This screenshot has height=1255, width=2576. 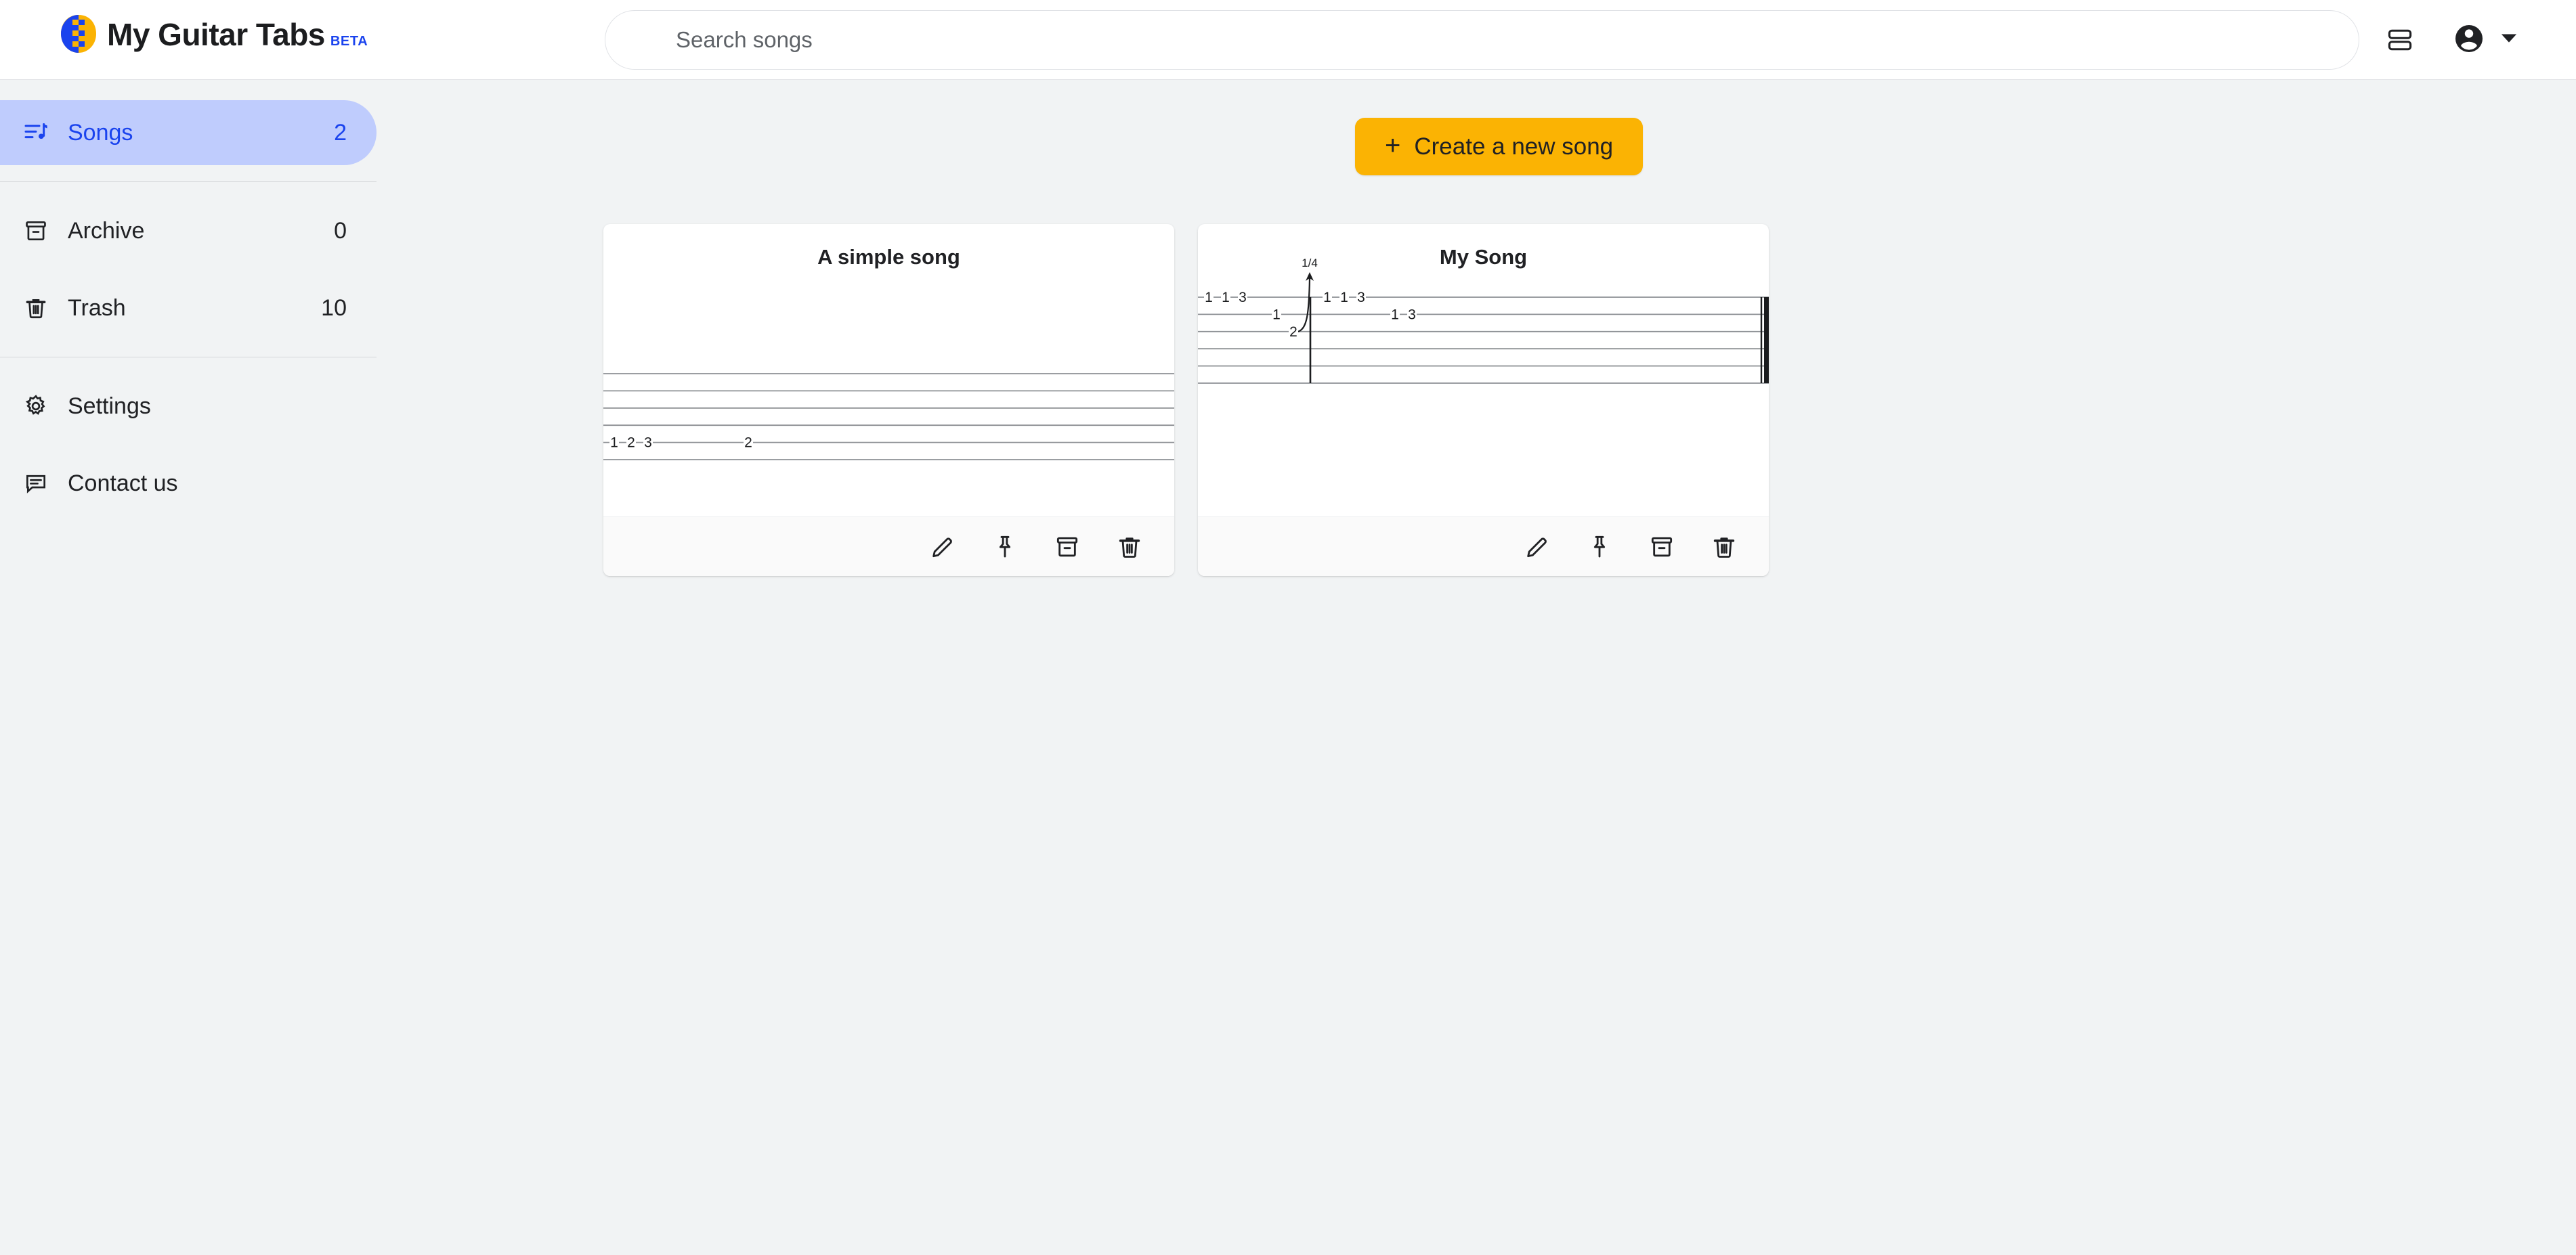 I want to click on sidebar-item-songs: Songs 2, so click(x=188, y=132).